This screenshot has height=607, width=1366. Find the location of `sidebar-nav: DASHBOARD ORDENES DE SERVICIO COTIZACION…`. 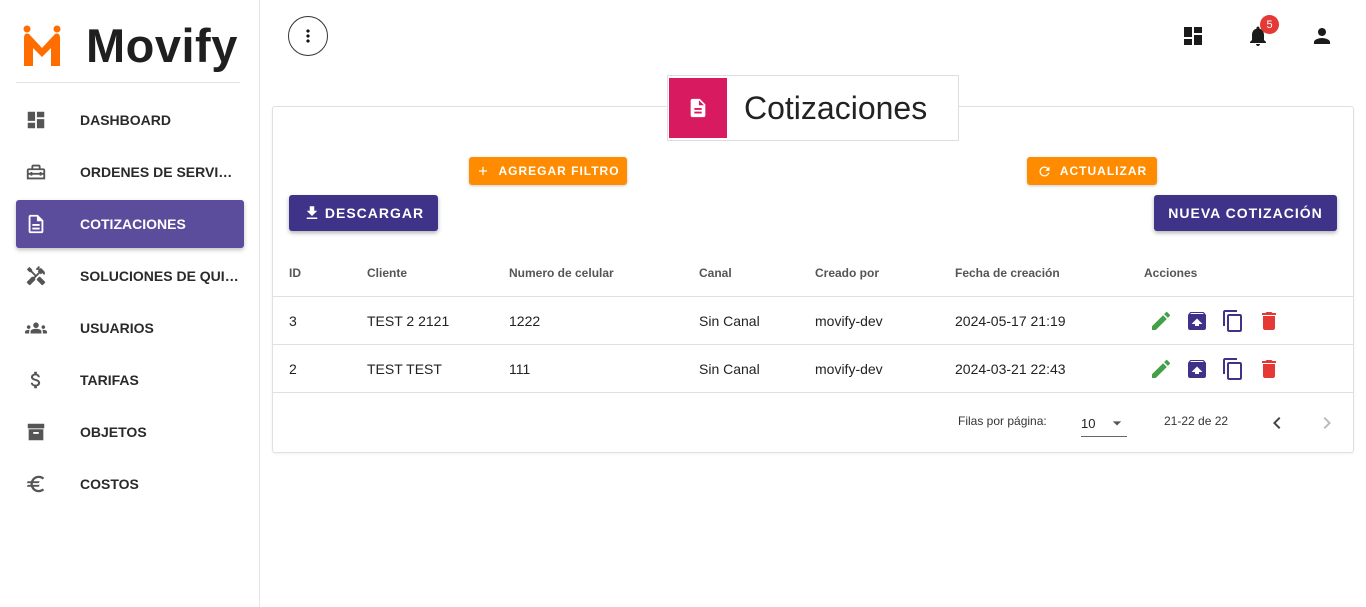

sidebar-nav: DASHBOARD ORDENES DE SERVICIO COTIZACION… is located at coordinates (130, 304).